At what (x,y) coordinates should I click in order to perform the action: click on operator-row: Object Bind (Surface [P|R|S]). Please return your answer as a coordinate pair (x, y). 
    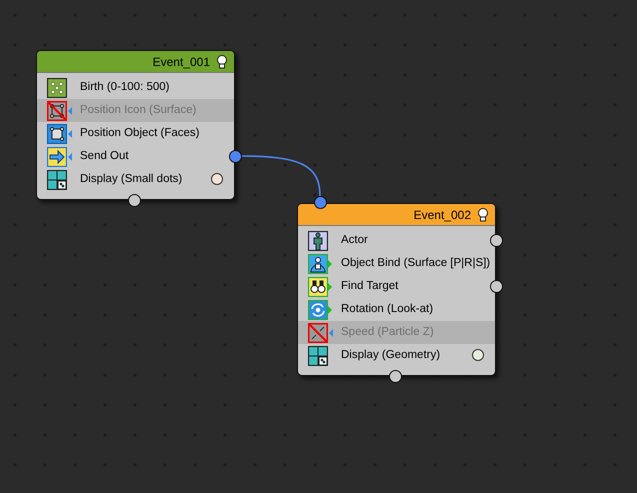
    Looking at the image, I should click on (396, 263).